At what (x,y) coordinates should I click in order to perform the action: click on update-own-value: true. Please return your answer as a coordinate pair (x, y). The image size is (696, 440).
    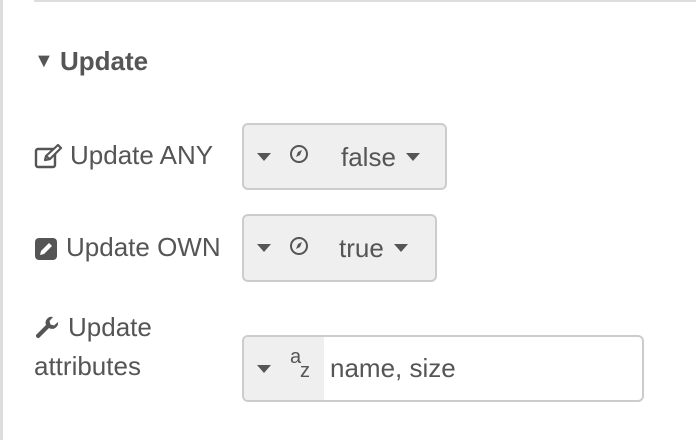
    Looking at the image, I should click on (361, 248).